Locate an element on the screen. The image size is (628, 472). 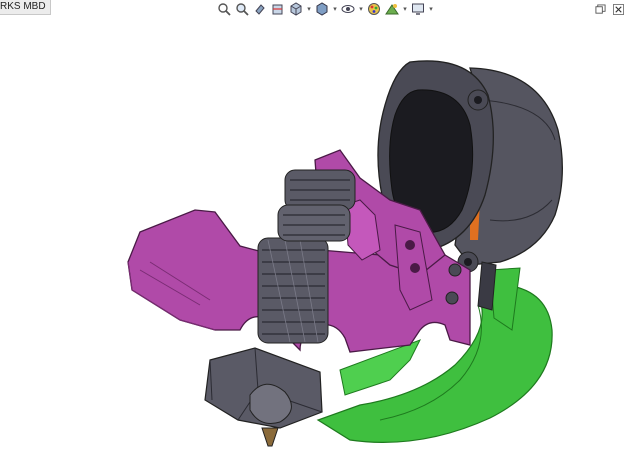
zoom-to-area-icon is located at coordinates (242, 9).